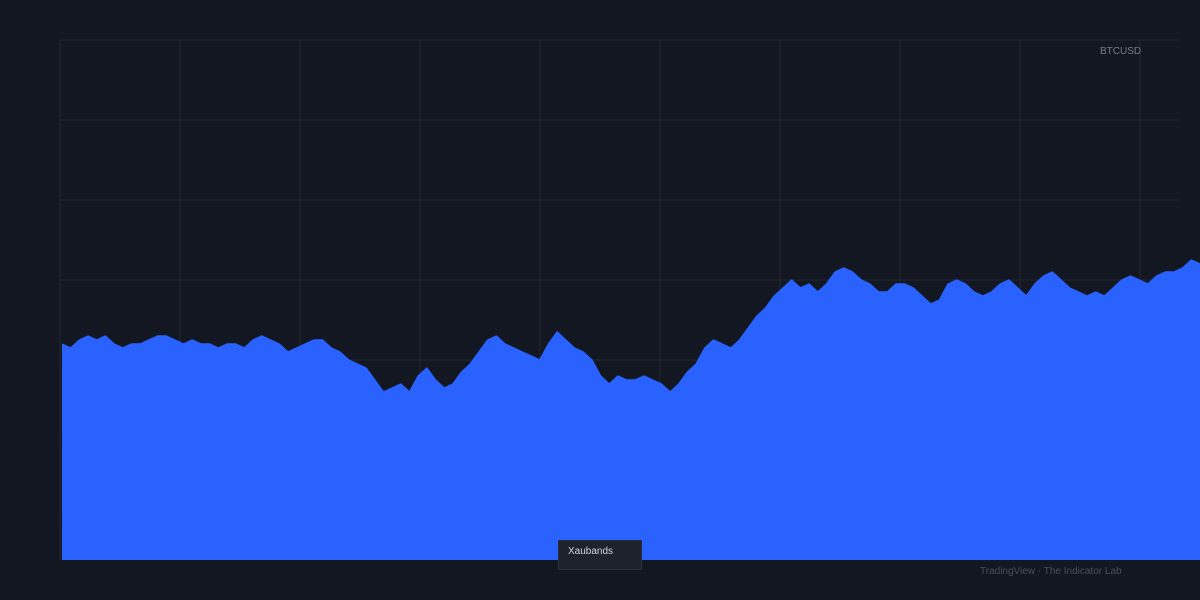 This screenshot has width=1200, height=600. What do you see at coordinates (591, 551) in the screenshot?
I see `tooltip-label: Xaubands` at bounding box center [591, 551].